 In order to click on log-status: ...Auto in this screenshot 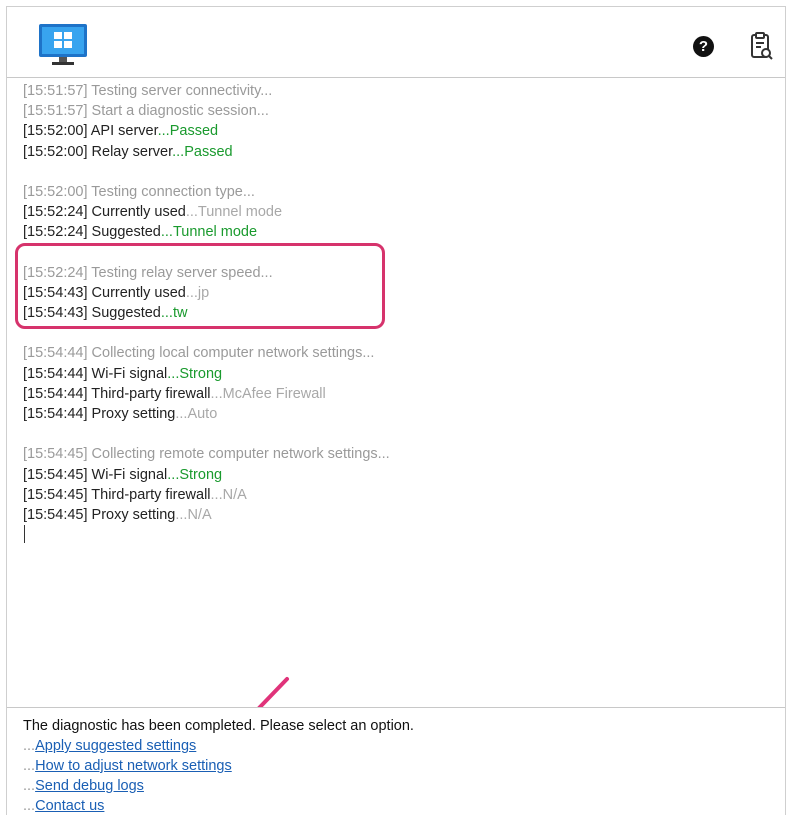, I will do `click(196, 414)`.